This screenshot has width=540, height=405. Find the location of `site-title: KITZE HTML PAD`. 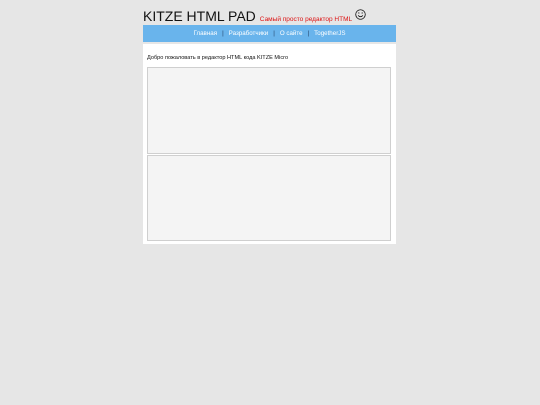

site-title: KITZE HTML PAD is located at coordinates (199, 16).